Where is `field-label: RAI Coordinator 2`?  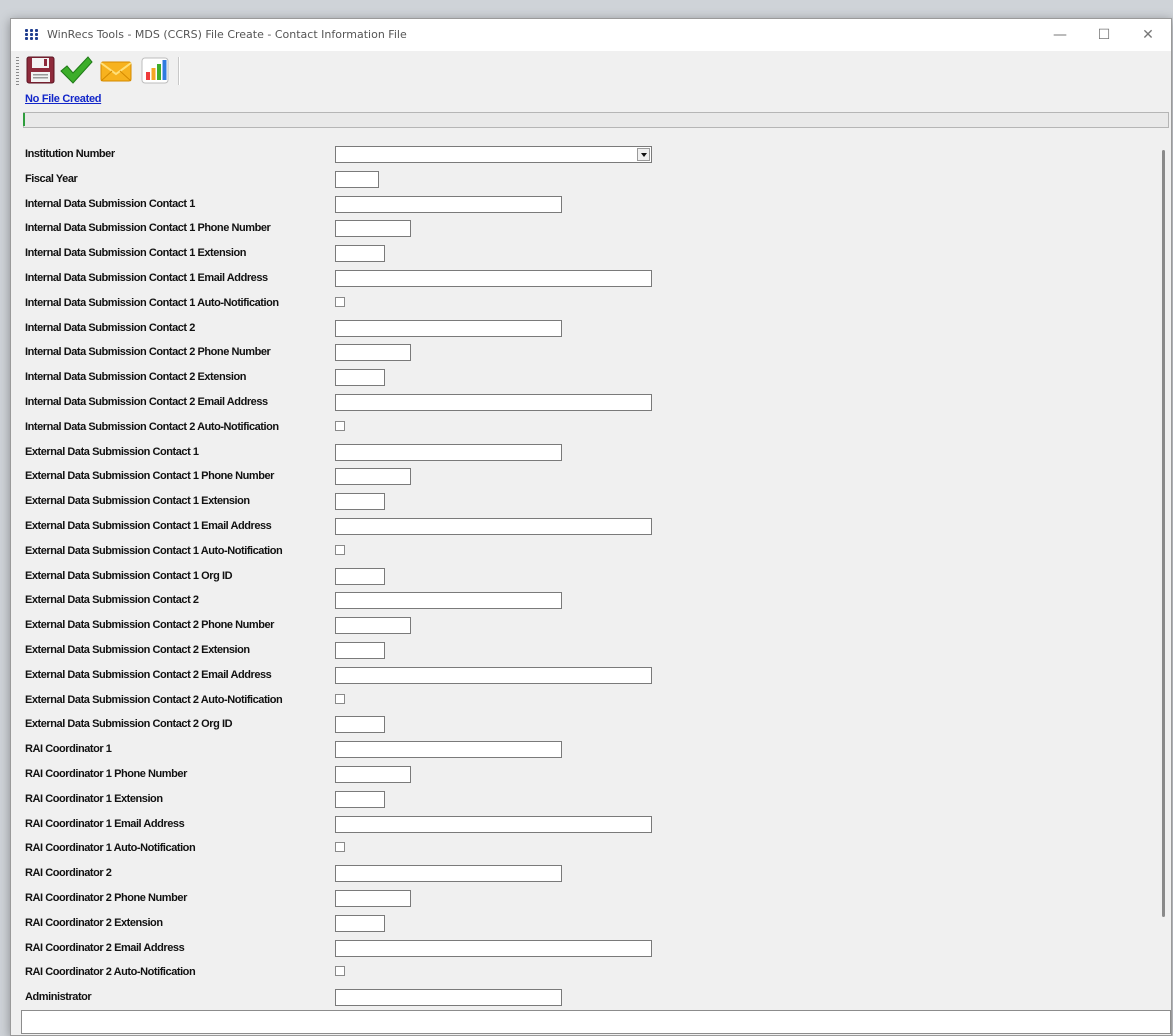
field-label: RAI Coordinator 2 is located at coordinates (68, 873).